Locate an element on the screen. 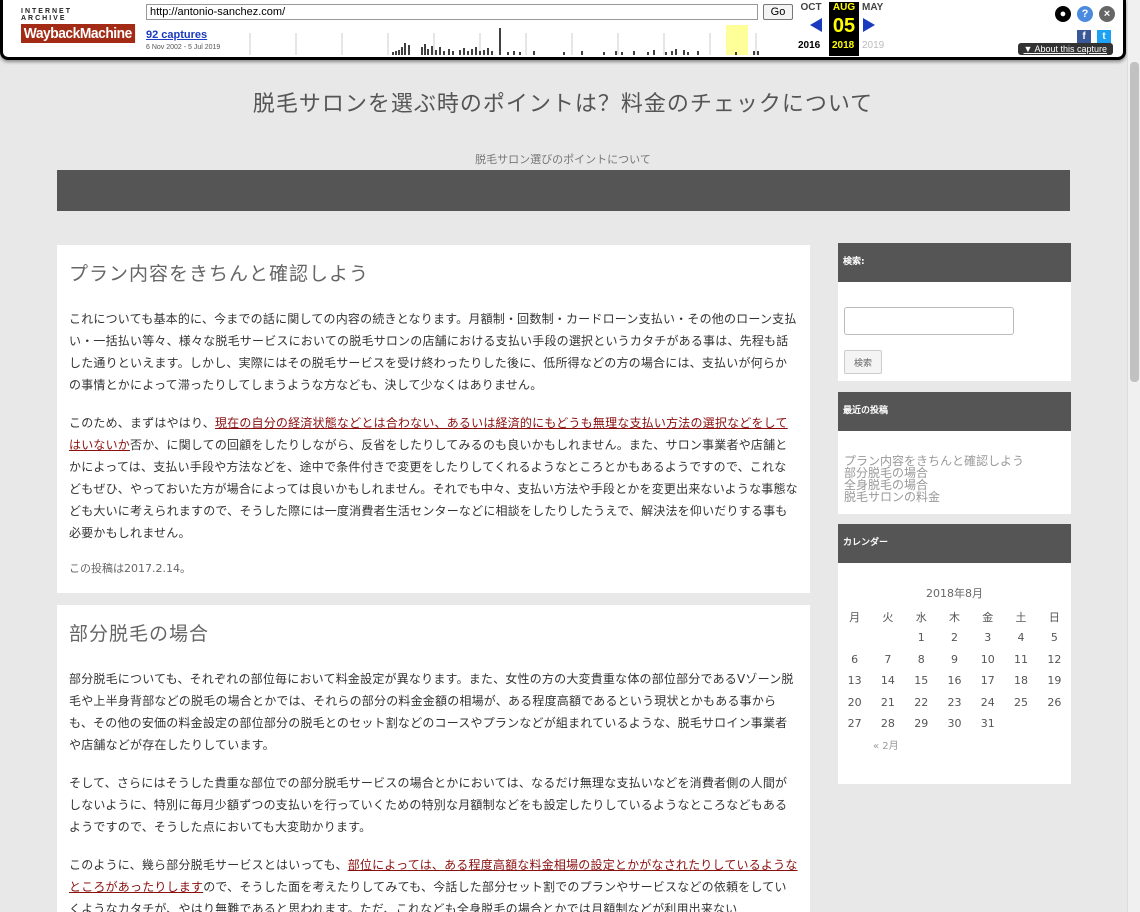 This screenshot has width=1140, height=912. site-description: 脱毛サロン選びのポイントについて is located at coordinates (563, 159).